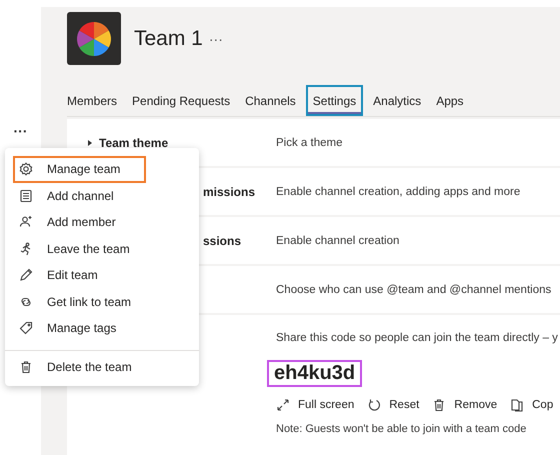  What do you see at coordinates (94, 100) in the screenshot?
I see `tab: Members` at bounding box center [94, 100].